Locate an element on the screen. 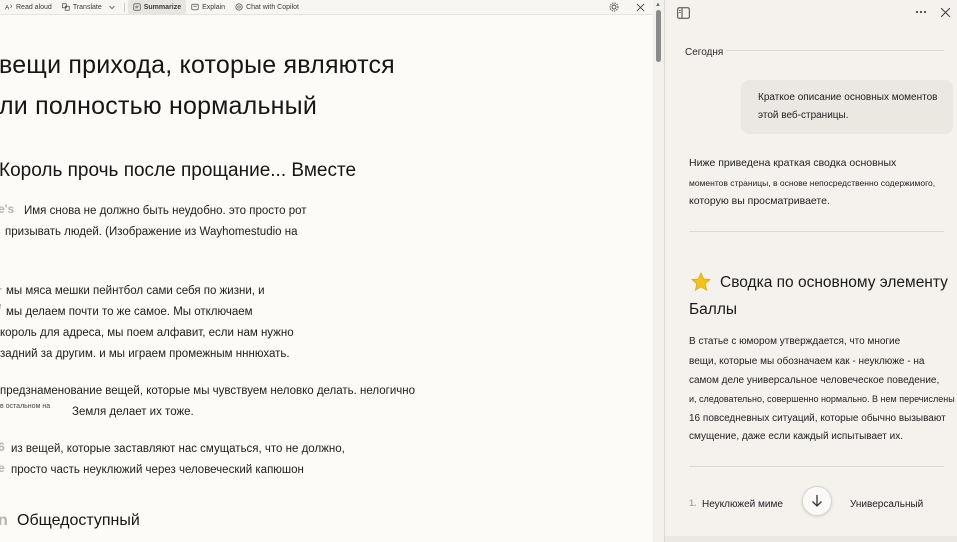  star-icon is located at coordinates (701, 282).